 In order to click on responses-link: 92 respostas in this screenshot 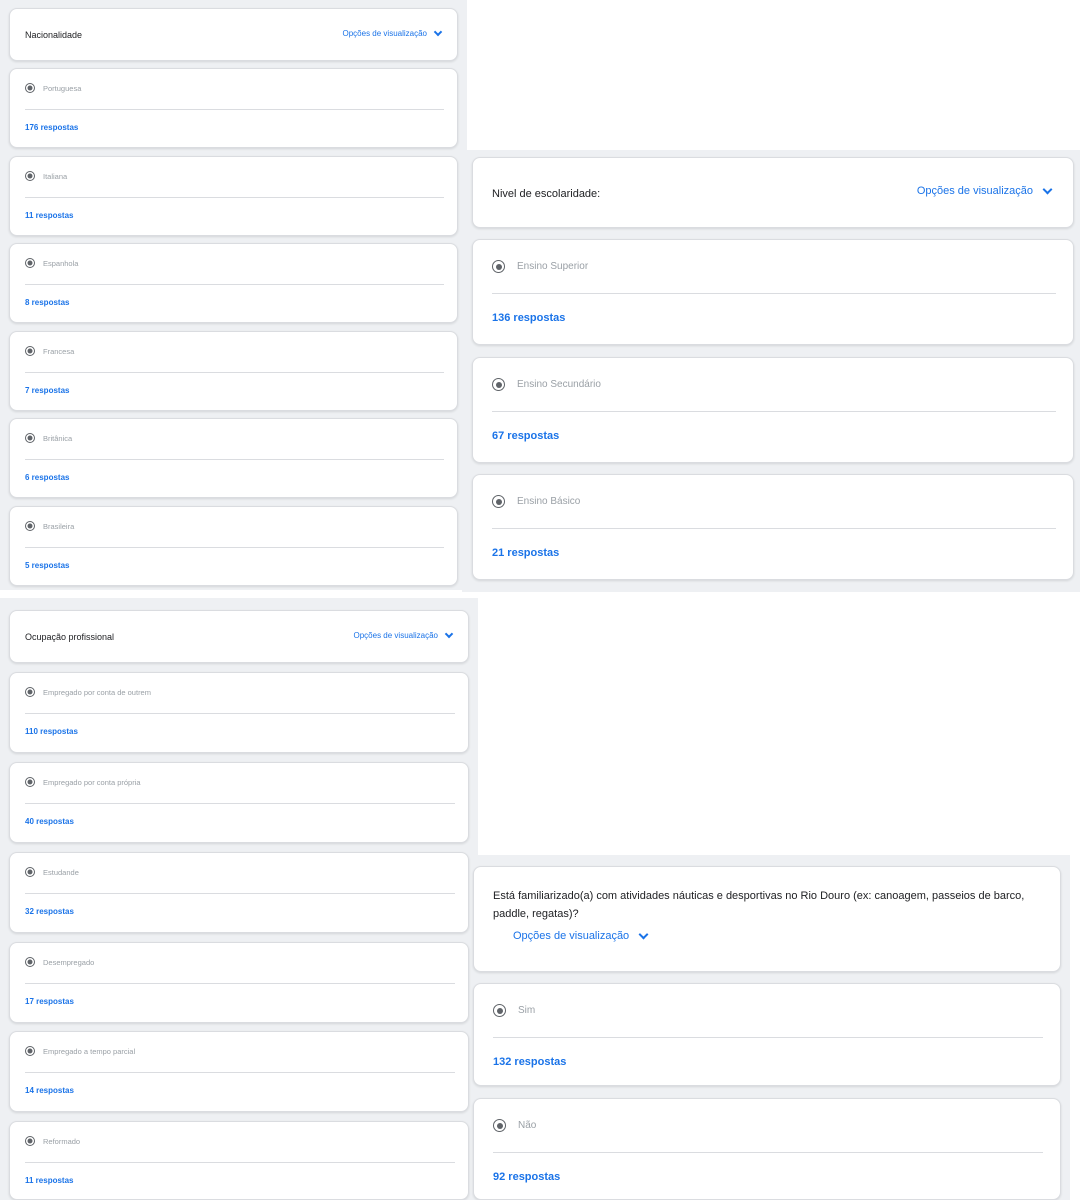, I will do `click(526, 1177)`.